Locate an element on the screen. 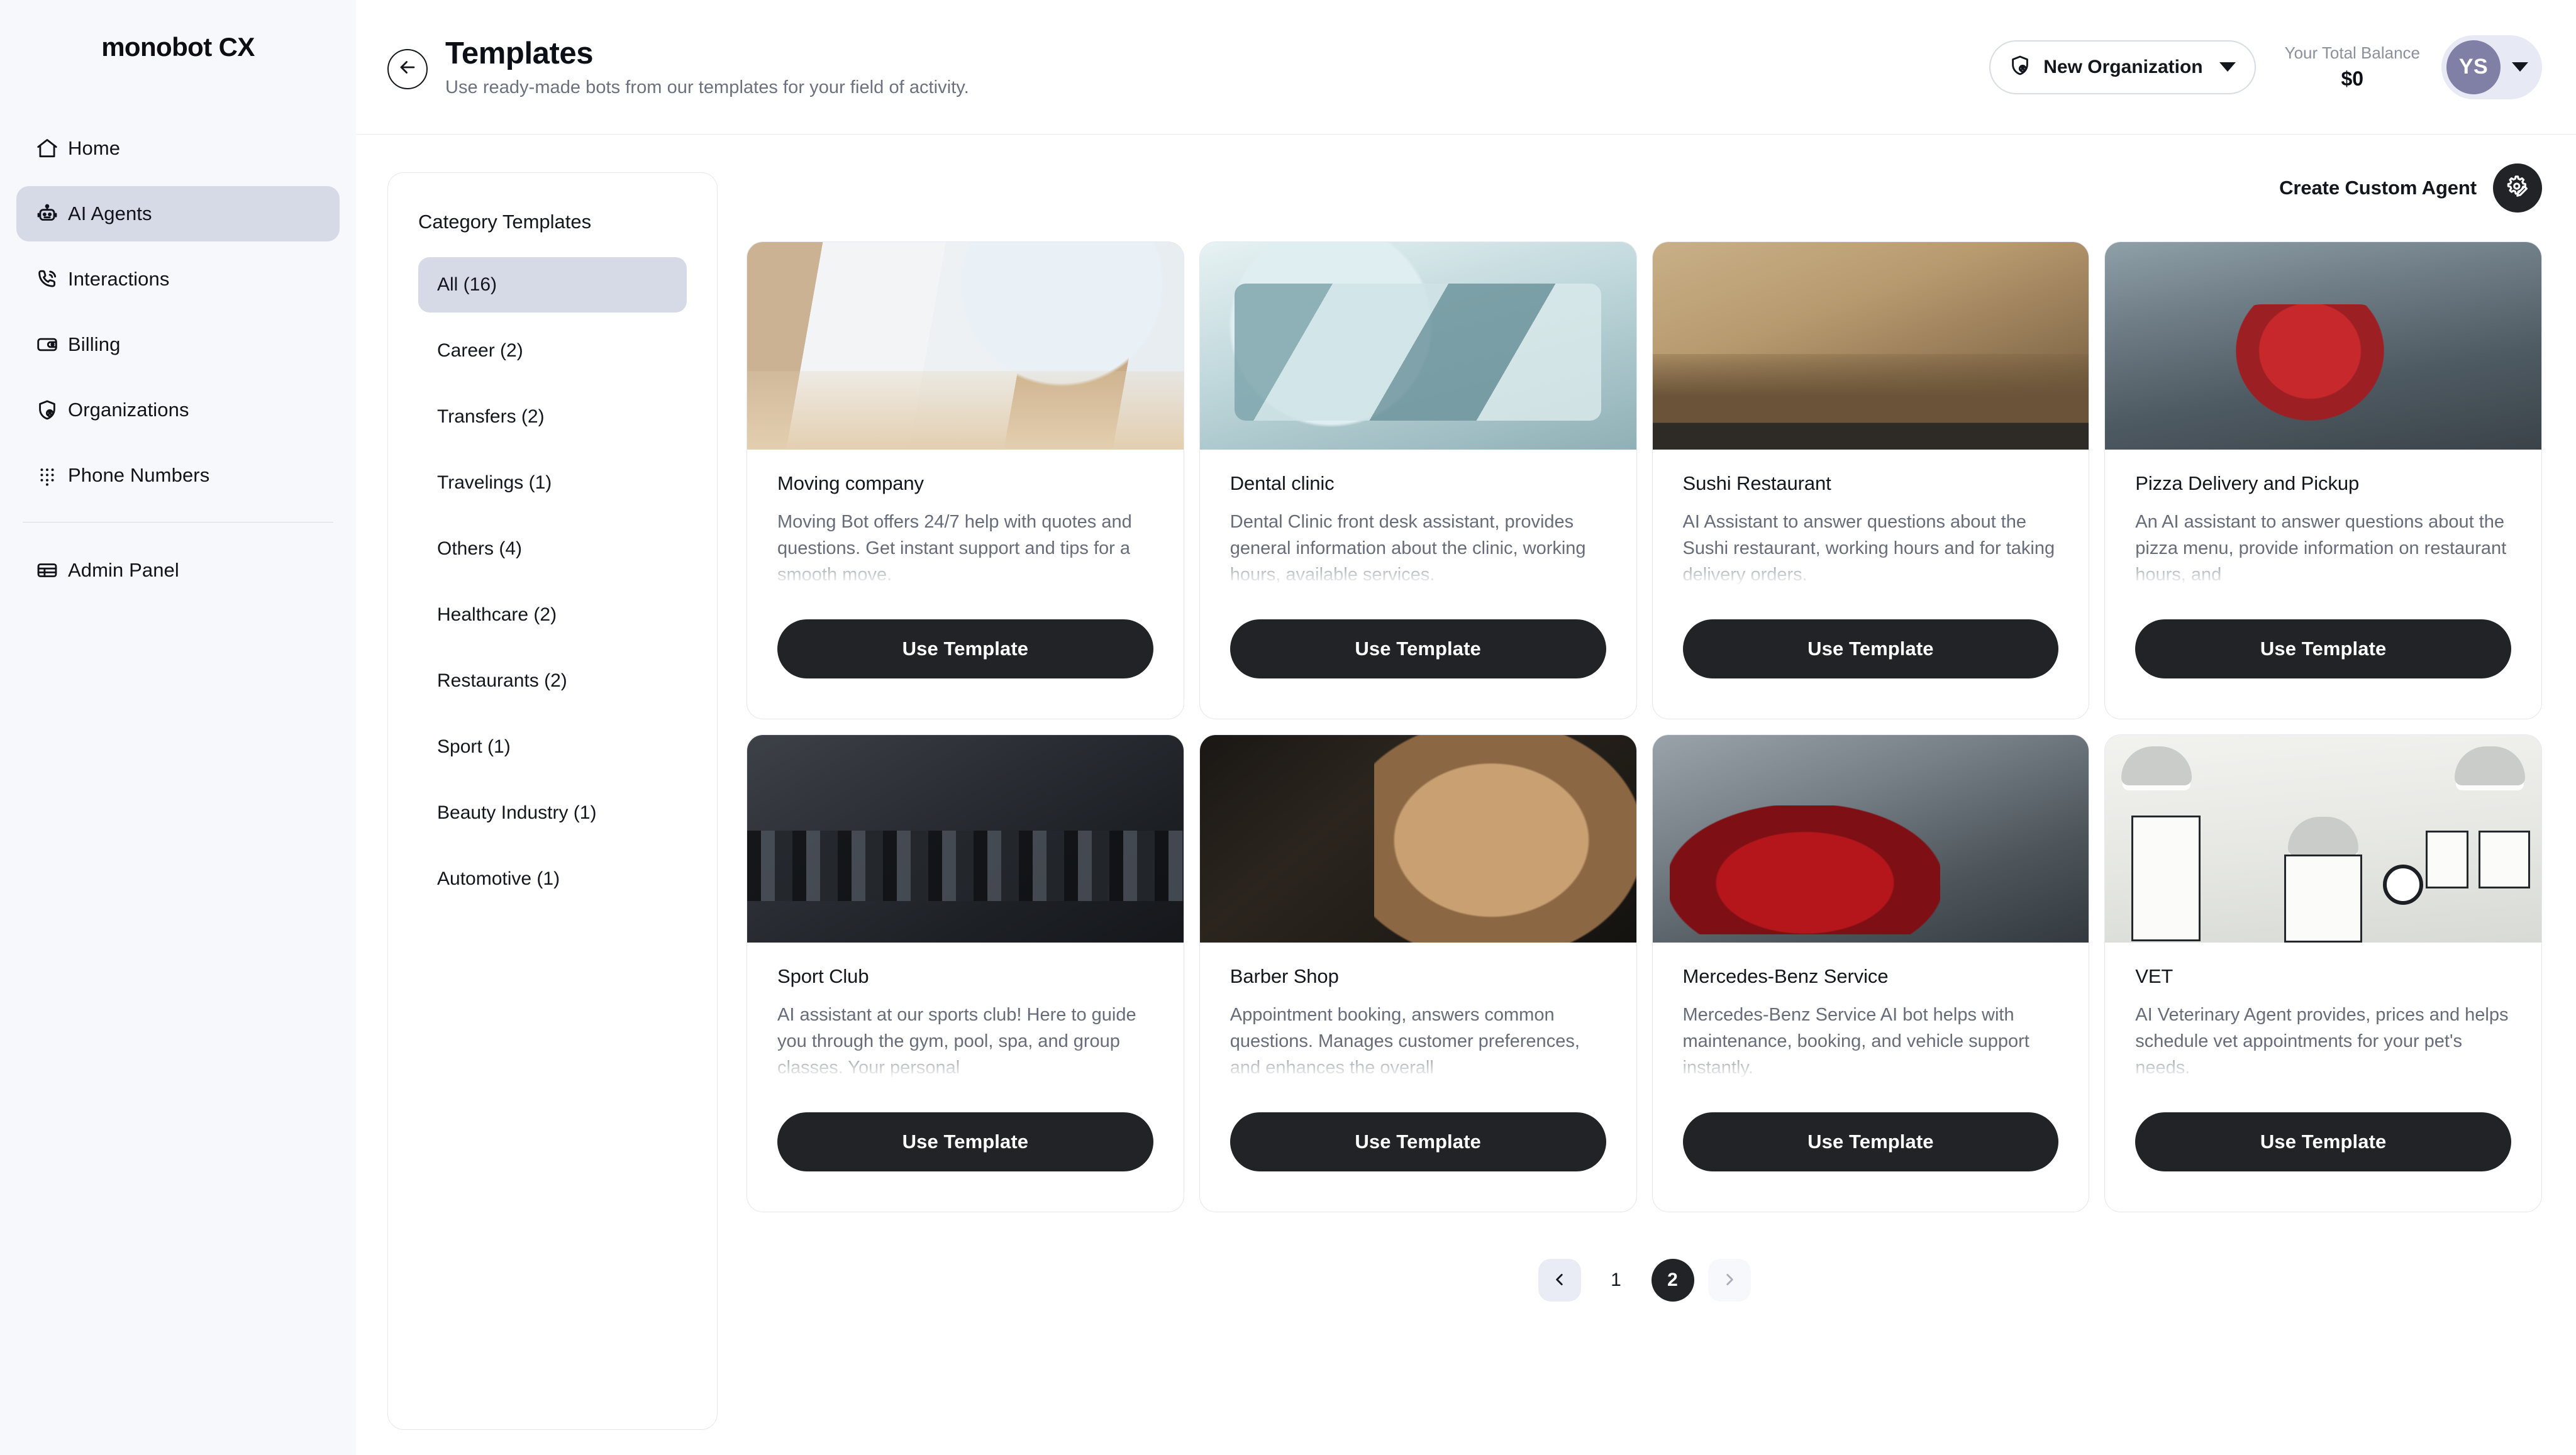 Image resolution: width=2576 pixels, height=1455 pixels. home-icon is located at coordinates (51, 148).